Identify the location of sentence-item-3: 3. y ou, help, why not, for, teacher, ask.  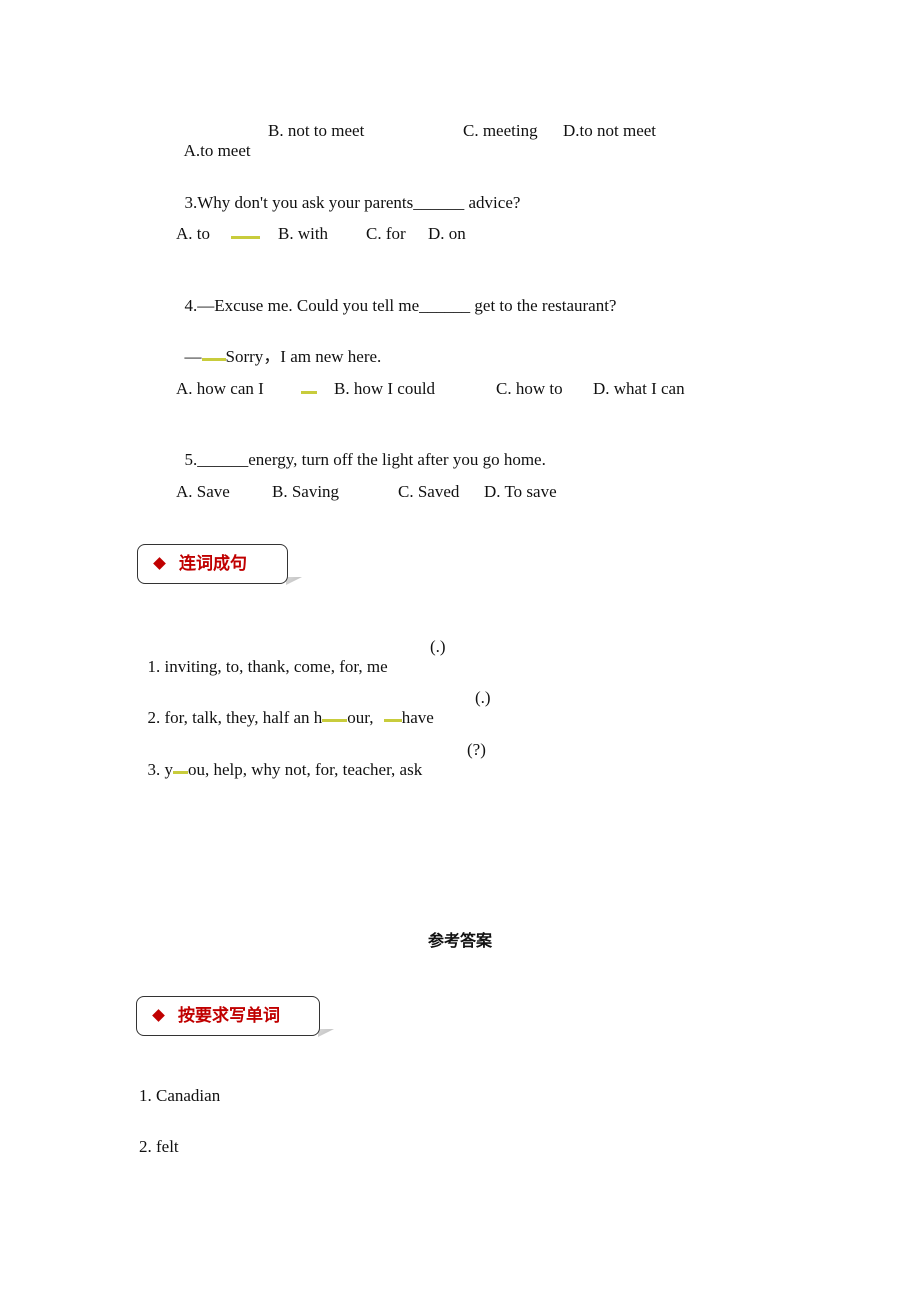
(281, 760).